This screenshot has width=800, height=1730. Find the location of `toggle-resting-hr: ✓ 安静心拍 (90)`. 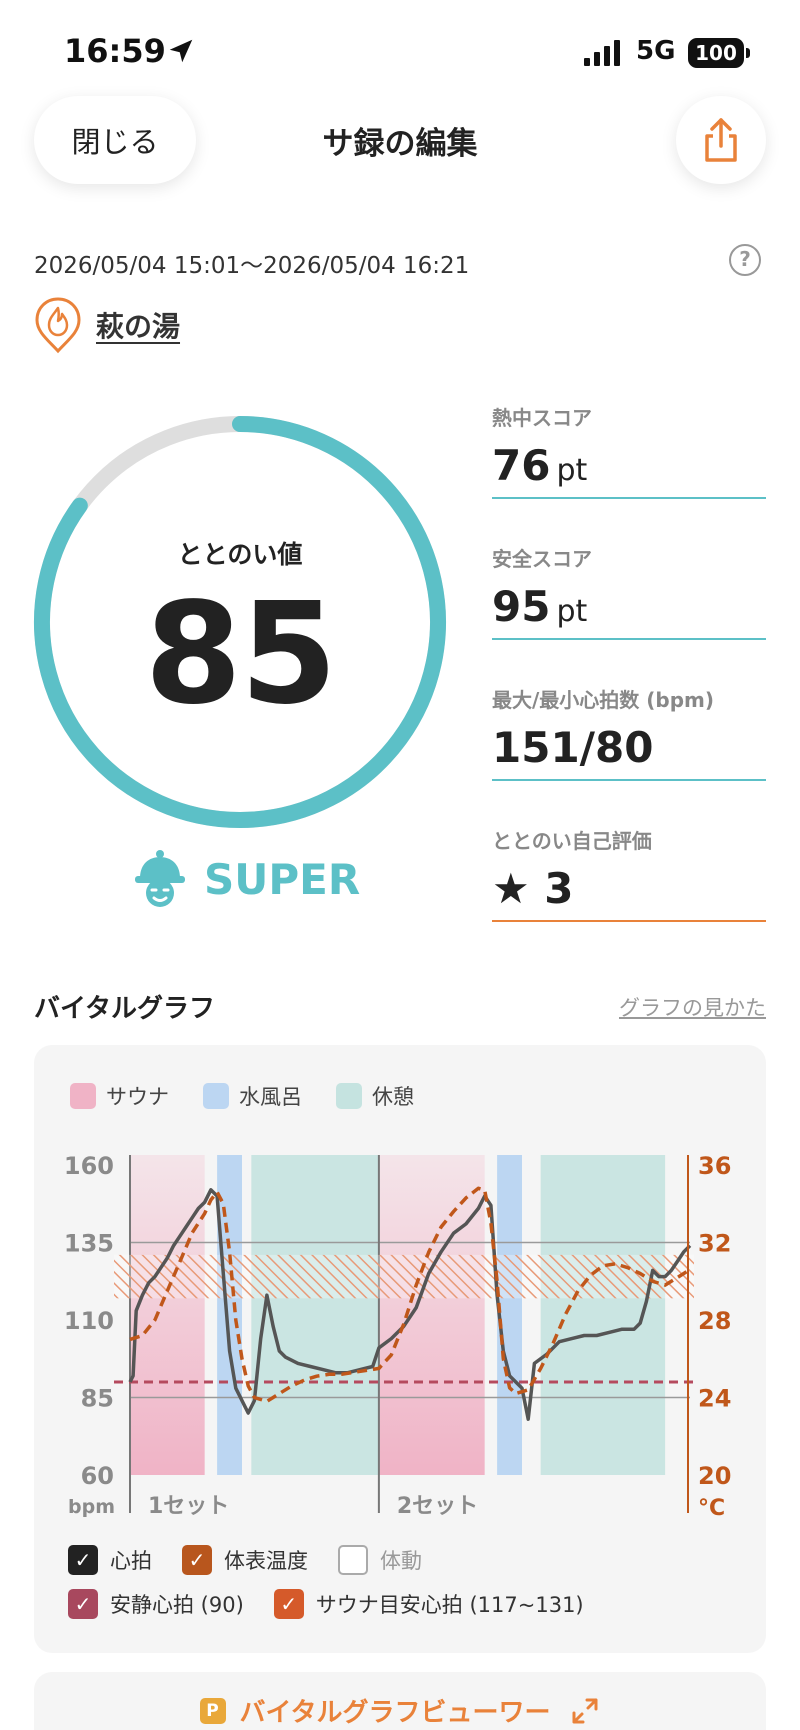

toggle-resting-hr: ✓ 安静心拍 (90) is located at coordinates (156, 1604).